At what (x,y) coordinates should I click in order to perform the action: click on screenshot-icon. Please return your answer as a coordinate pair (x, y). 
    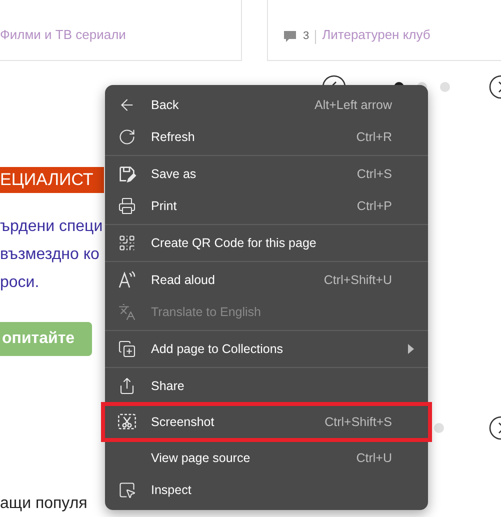
    Looking at the image, I should click on (127, 422).